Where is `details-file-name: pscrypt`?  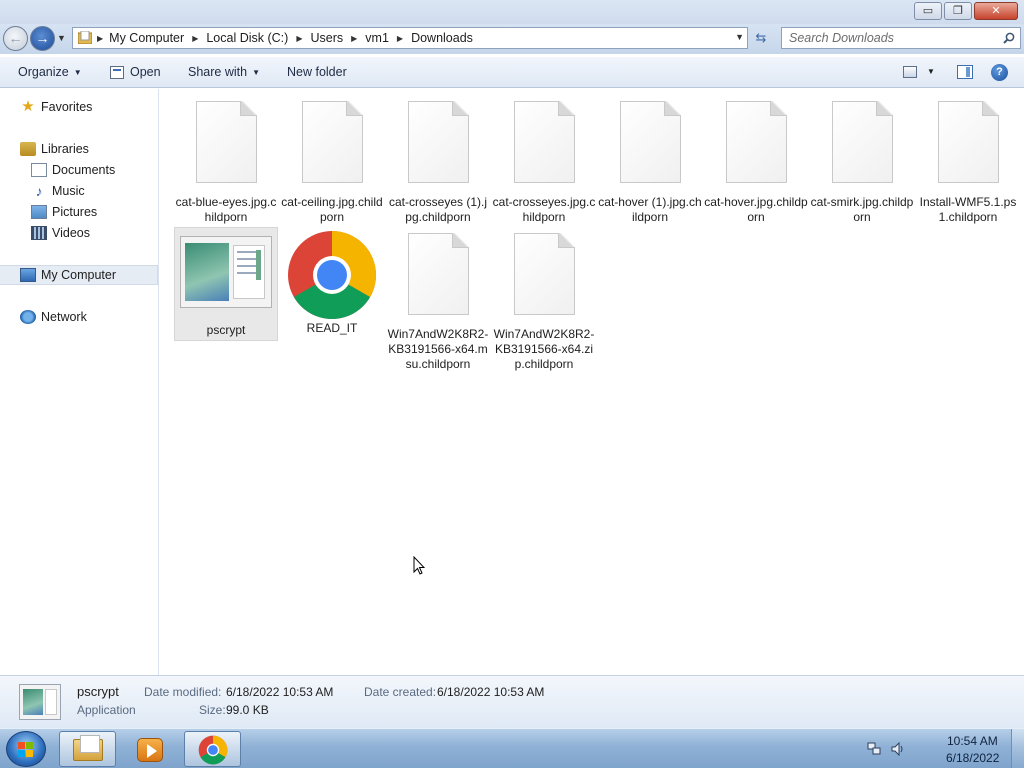
details-file-name: pscrypt is located at coordinates (98, 691).